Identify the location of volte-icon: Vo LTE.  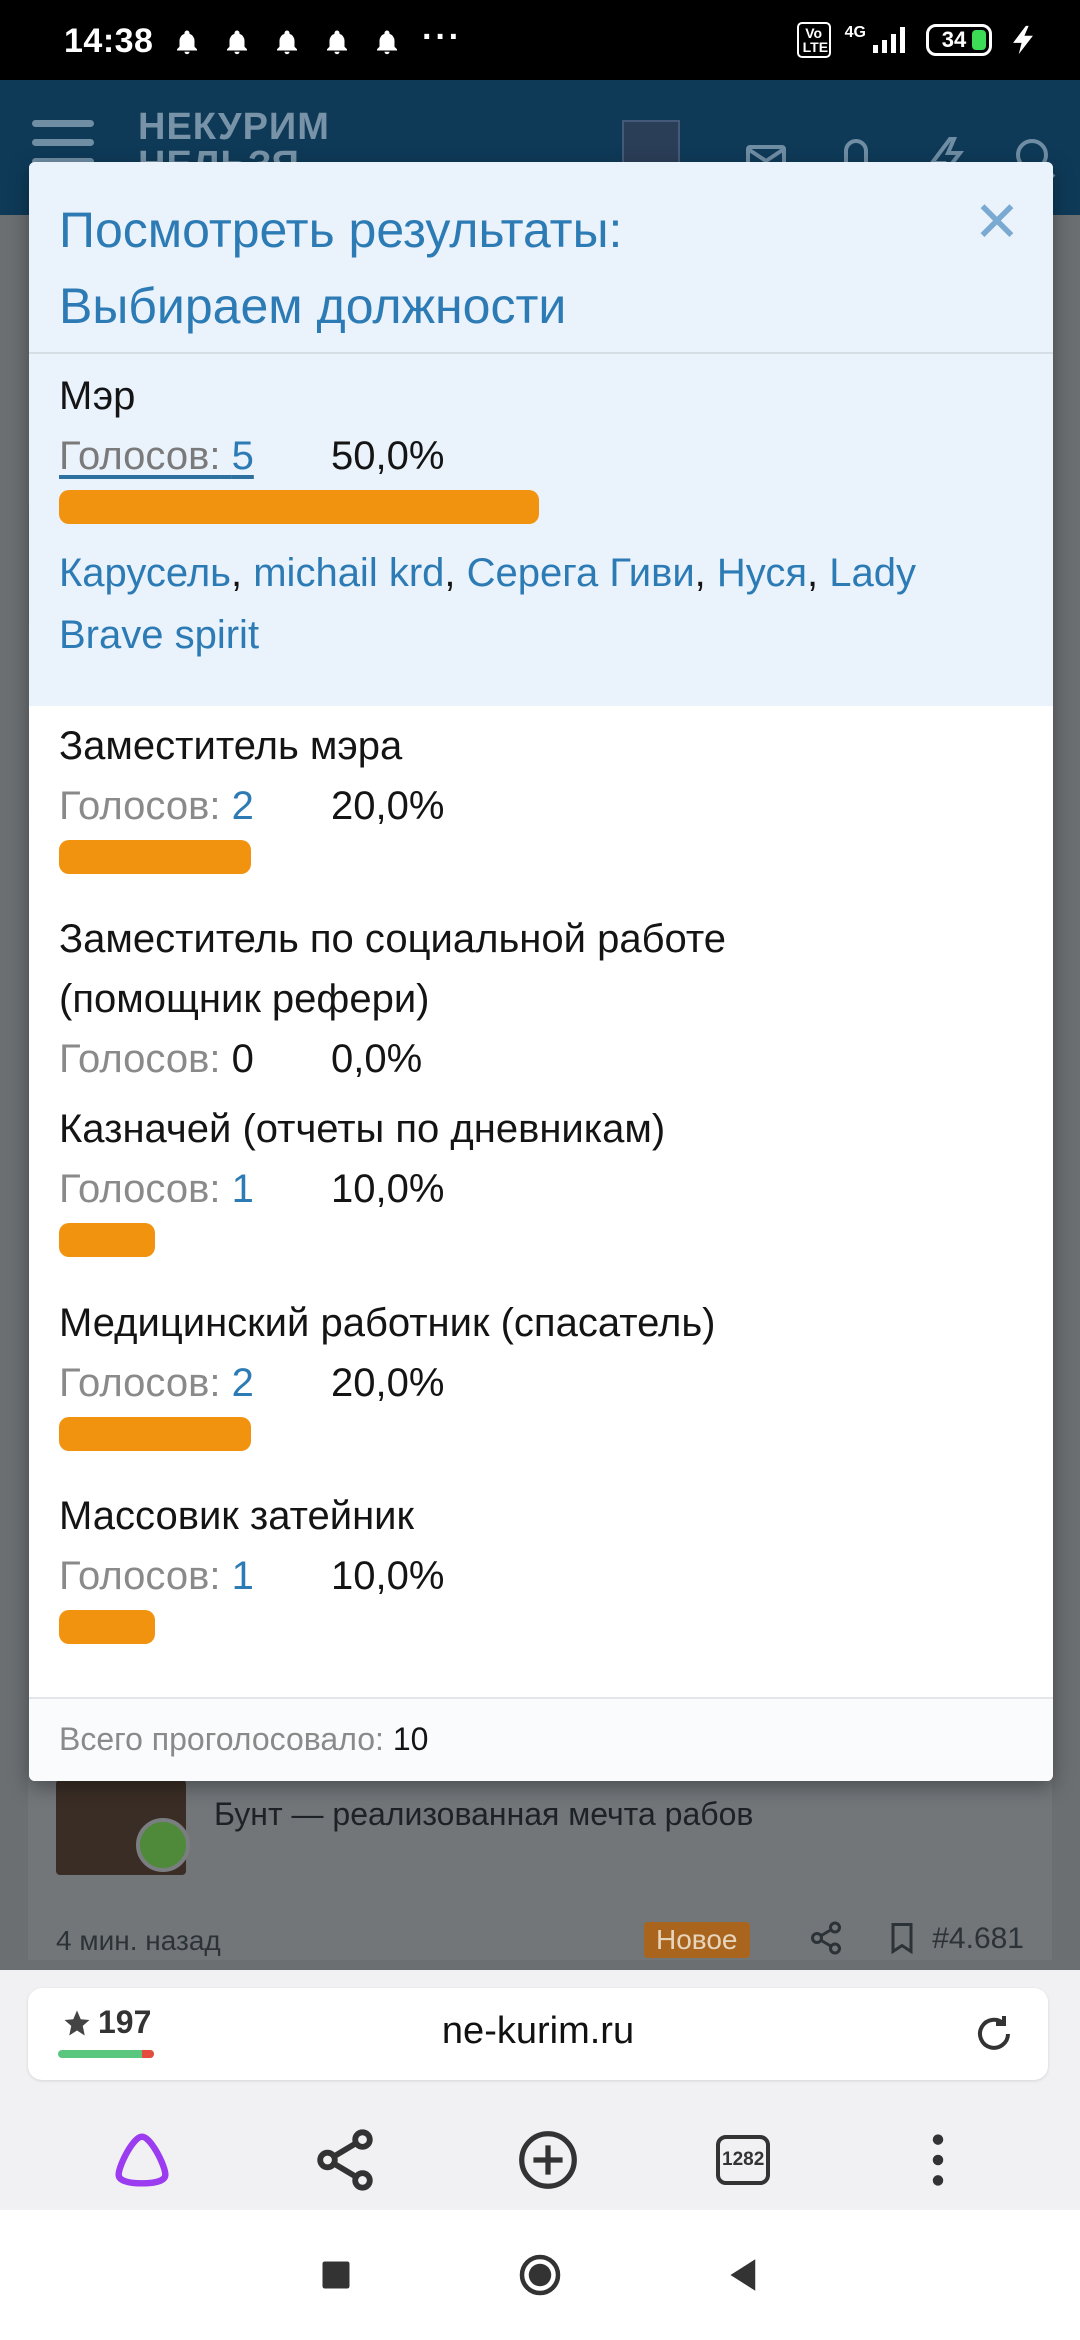
(813, 40).